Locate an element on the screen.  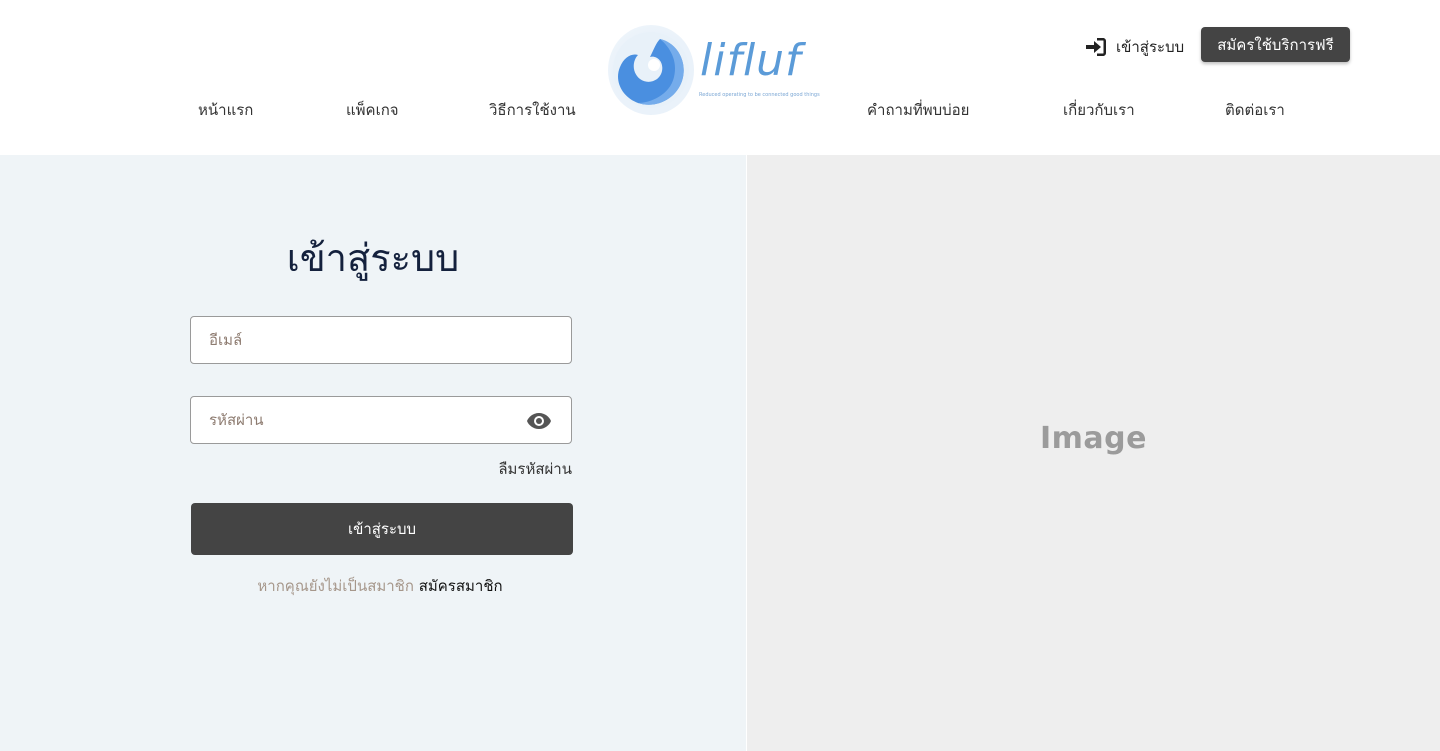
logo-swirl-icon is located at coordinates (651, 70).